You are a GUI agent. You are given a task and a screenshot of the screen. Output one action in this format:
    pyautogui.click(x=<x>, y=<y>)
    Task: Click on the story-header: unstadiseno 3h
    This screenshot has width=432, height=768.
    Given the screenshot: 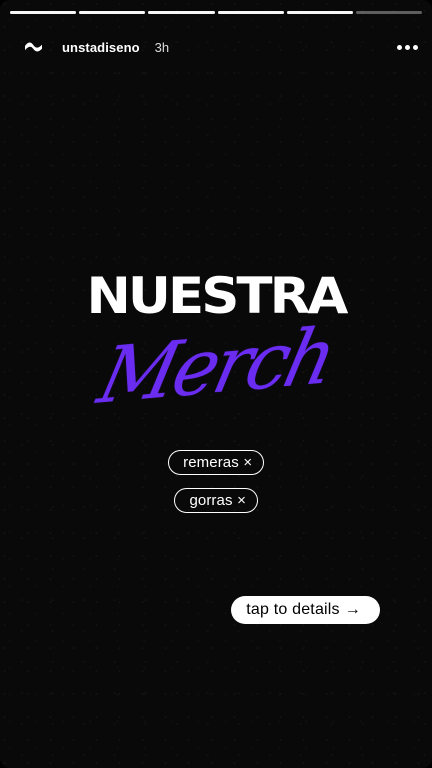 What is the action you would take?
    pyautogui.click(x=221, y=47)
    